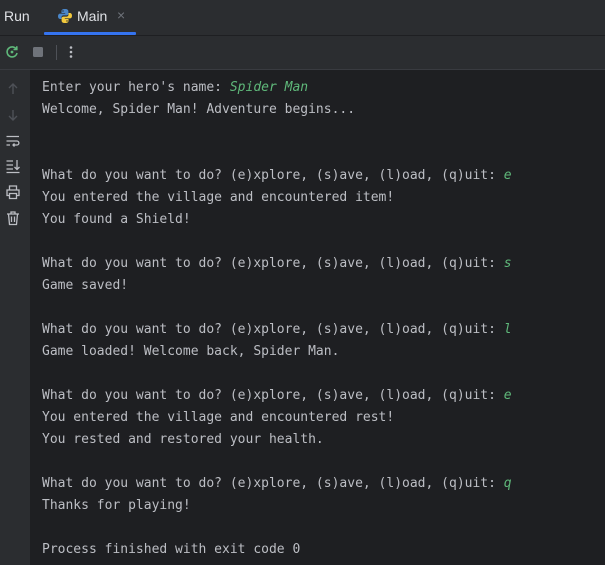 The width and height of the screenshot is (605, 565). What do you see at coordinates (116, 219) in the screenshot?
I see `console-line-text: You found a Shield!` at bounding box center [116, 219].